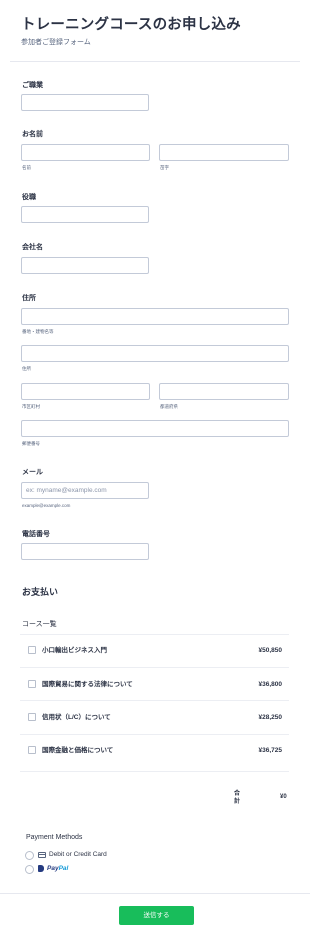 The height and width of the screenshot is (942, 320). I want to click on street-address2-sublabel: 住所, so click(26, 368).